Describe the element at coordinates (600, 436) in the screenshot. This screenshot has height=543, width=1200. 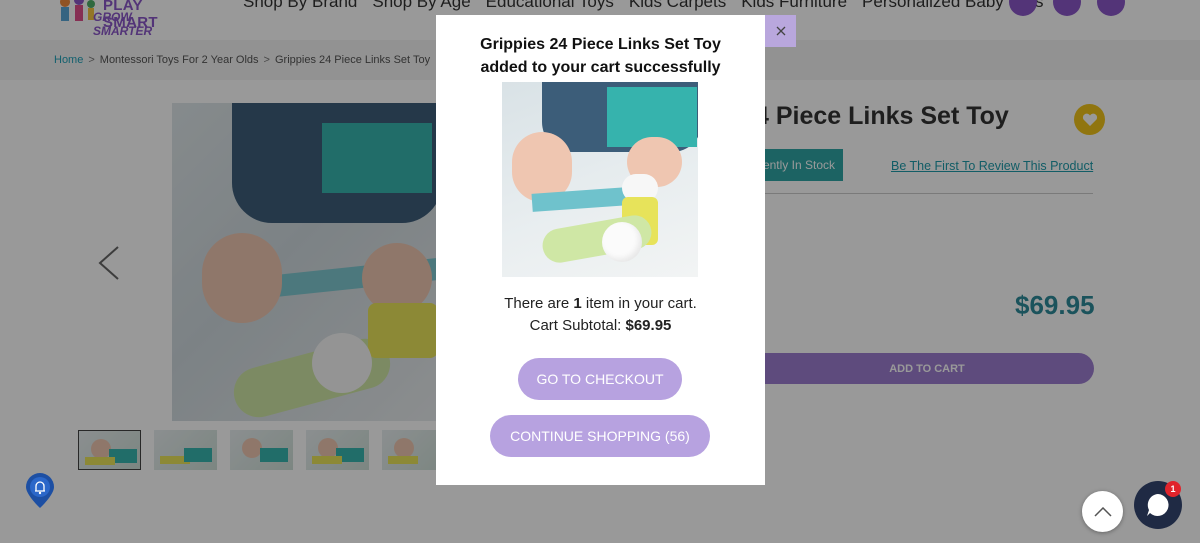
I see `continue-shopping-button: CONTINUE SHOPPING (56)` at that location.